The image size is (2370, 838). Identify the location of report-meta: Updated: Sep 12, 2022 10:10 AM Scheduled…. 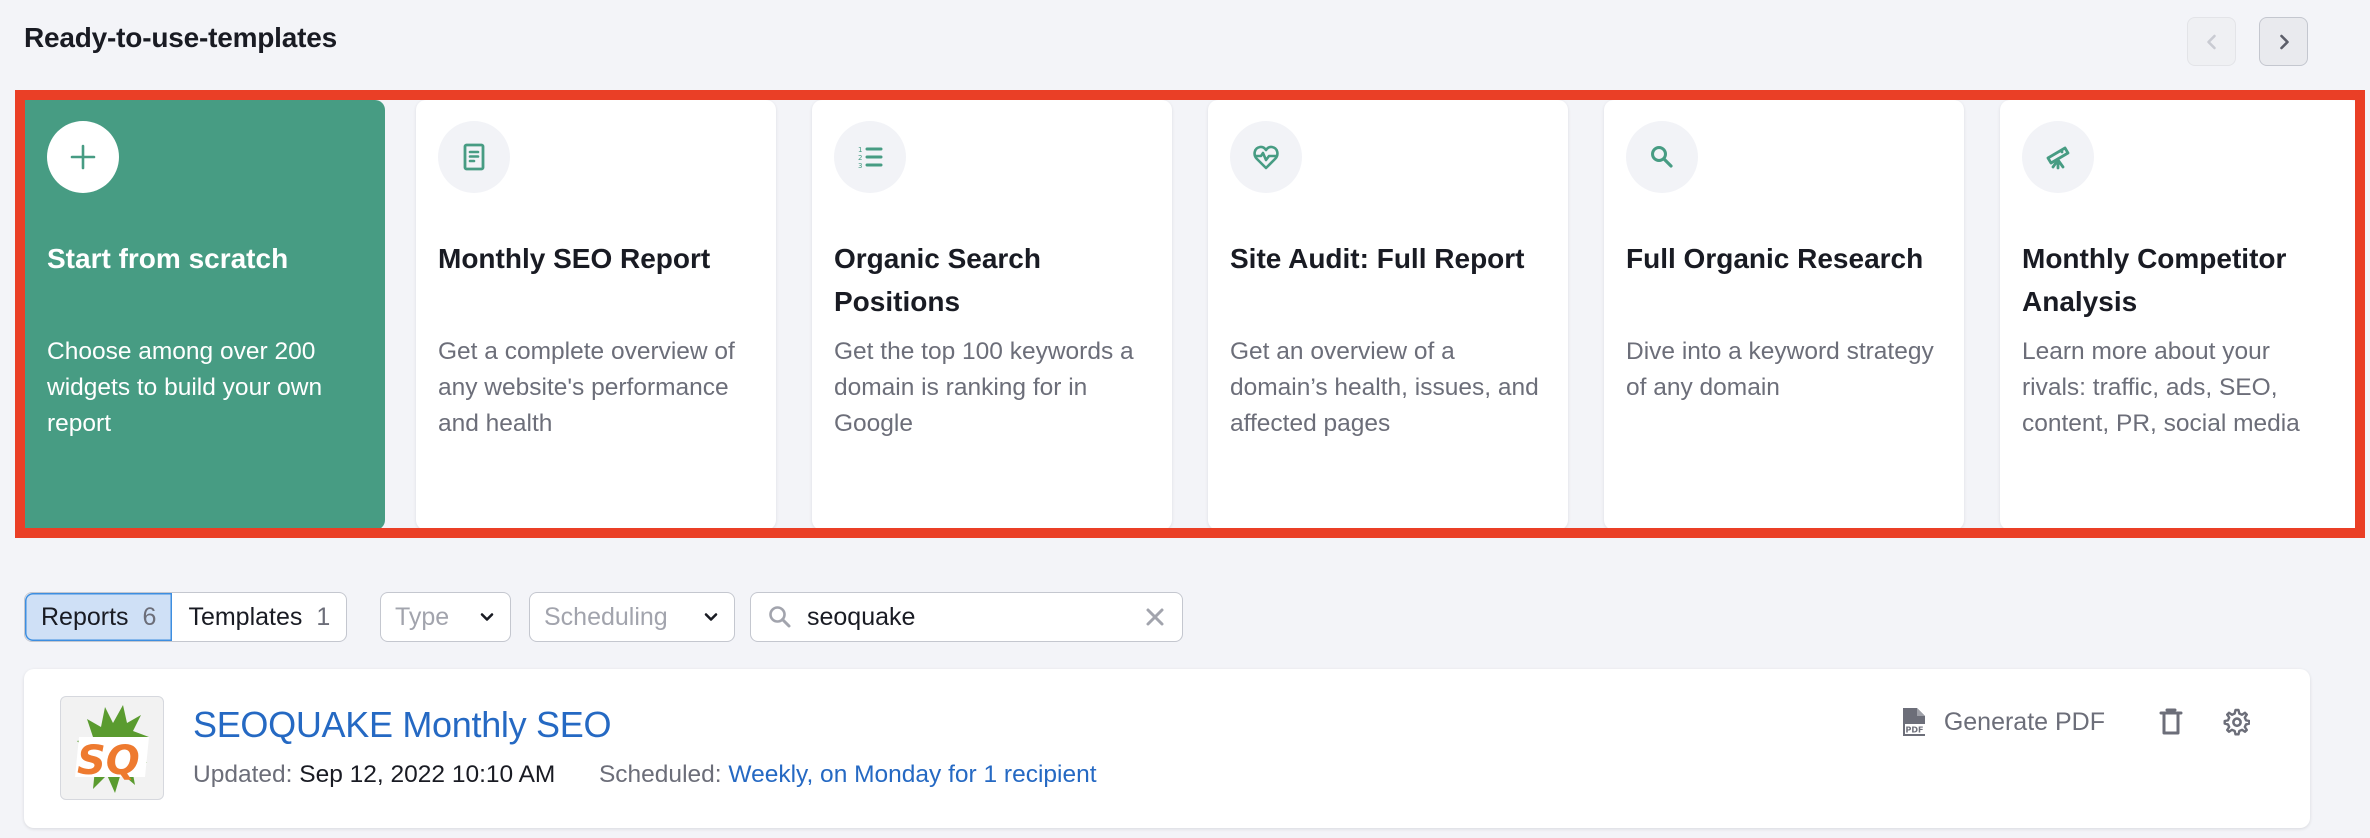
(645, 775).